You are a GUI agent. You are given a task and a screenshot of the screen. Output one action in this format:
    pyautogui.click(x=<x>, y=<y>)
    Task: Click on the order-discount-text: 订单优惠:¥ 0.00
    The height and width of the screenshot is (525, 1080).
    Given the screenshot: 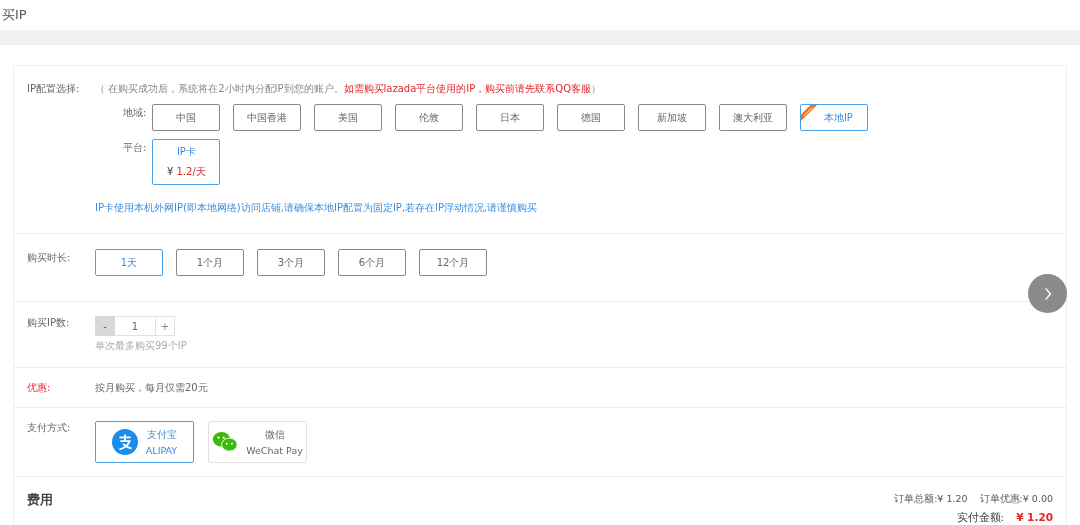 What is the action you would take?
    pyautogui.click(x=1016, y=499)
    